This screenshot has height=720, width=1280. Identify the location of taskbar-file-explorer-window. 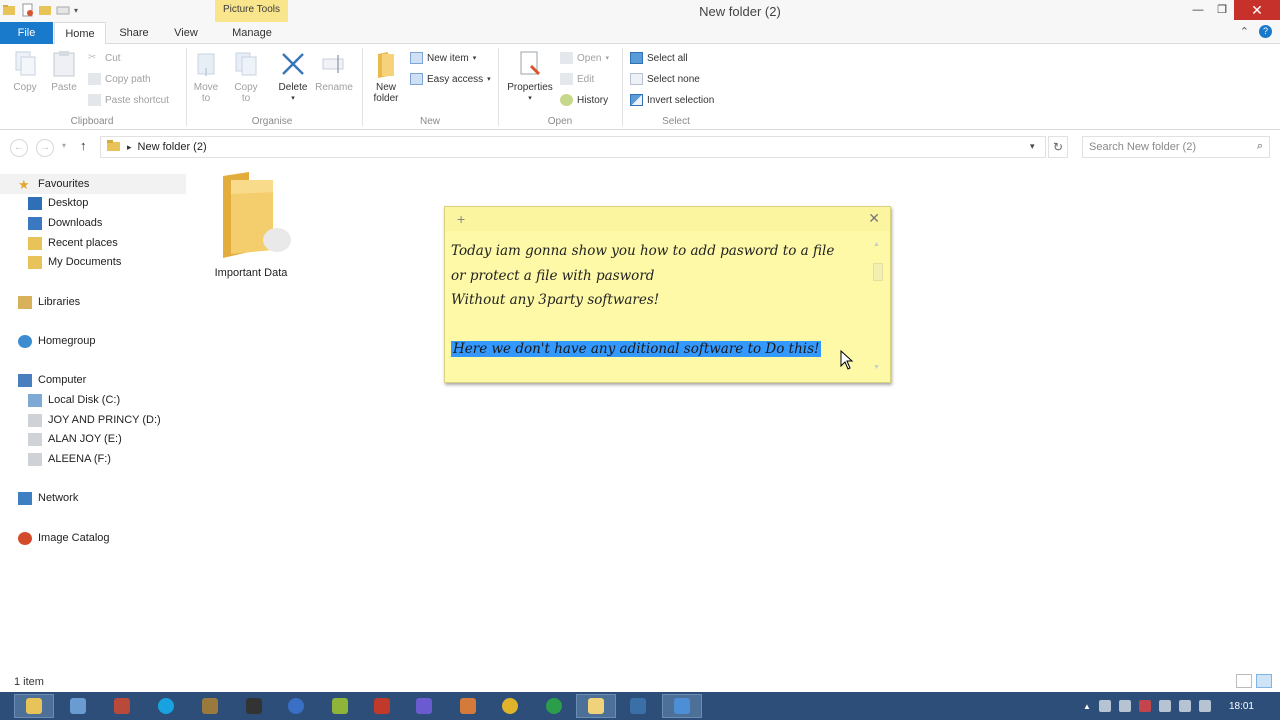
(596, 706).